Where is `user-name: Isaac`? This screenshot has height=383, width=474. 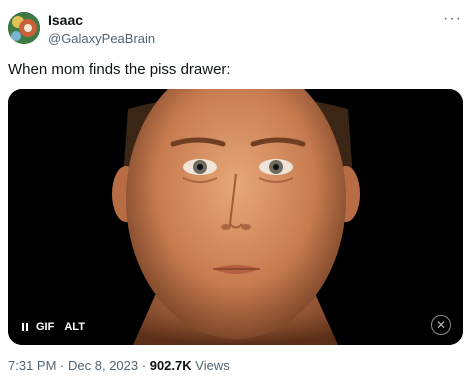 user-name: Isaac is located at coordinates (65, 20).